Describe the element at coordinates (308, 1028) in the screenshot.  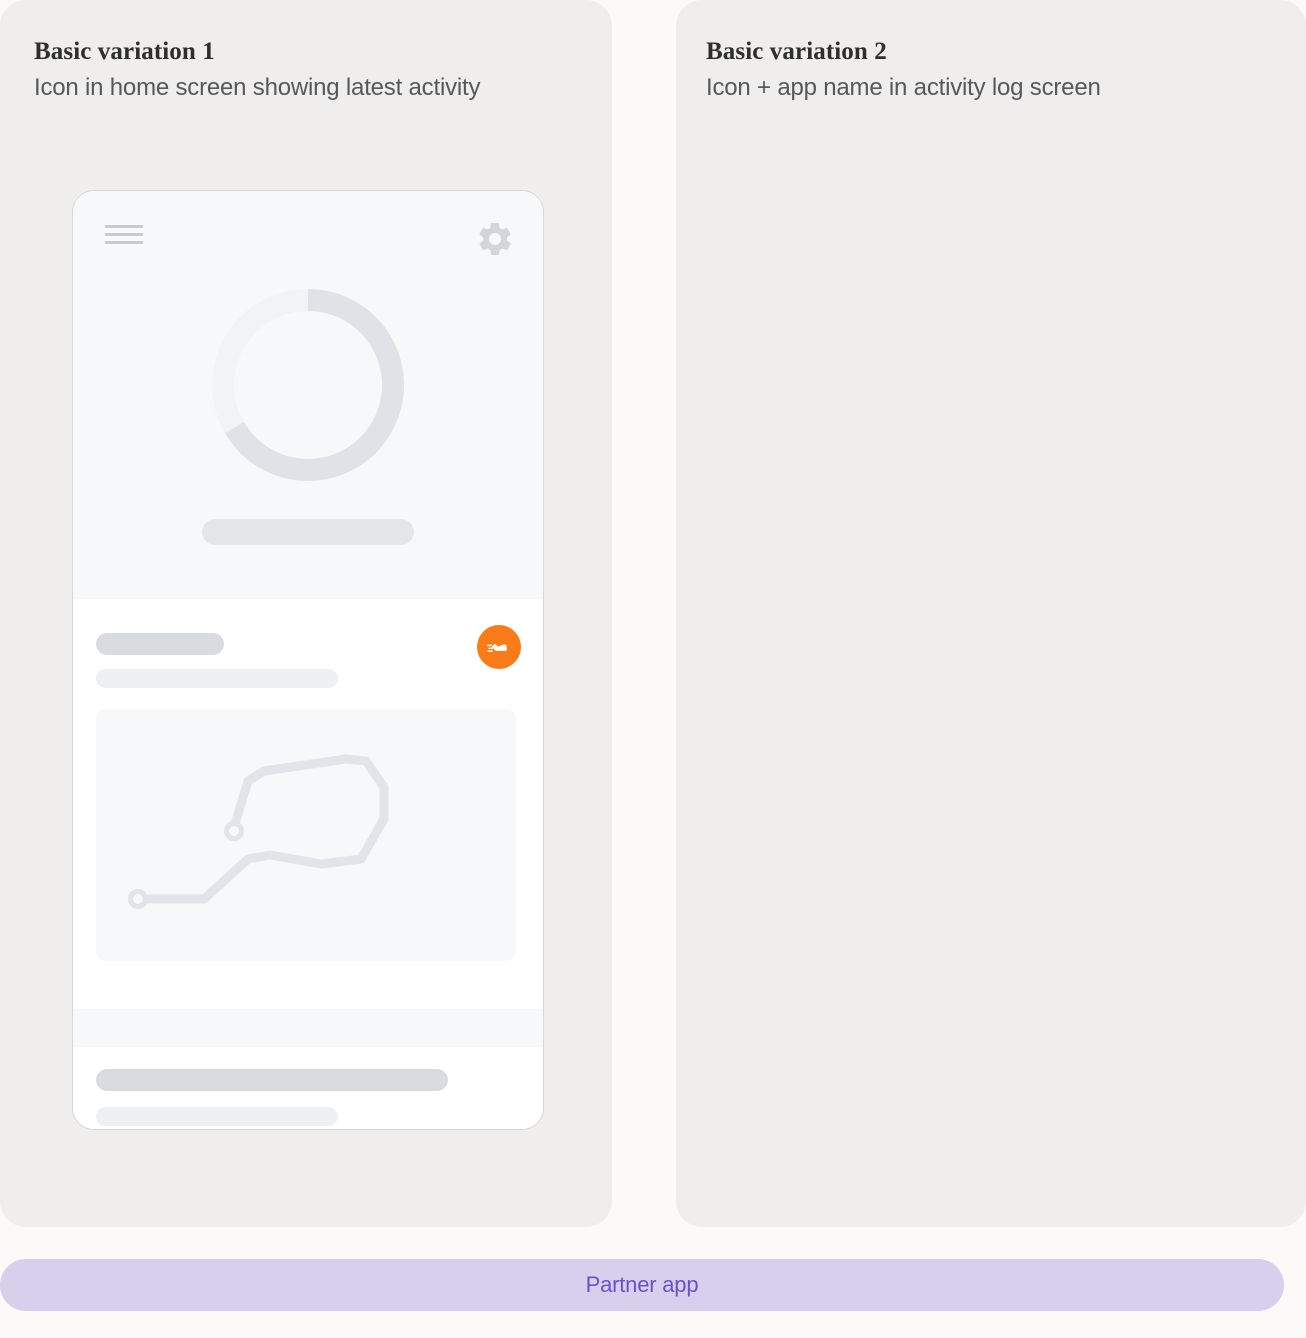
I see `section-divider` at that location.